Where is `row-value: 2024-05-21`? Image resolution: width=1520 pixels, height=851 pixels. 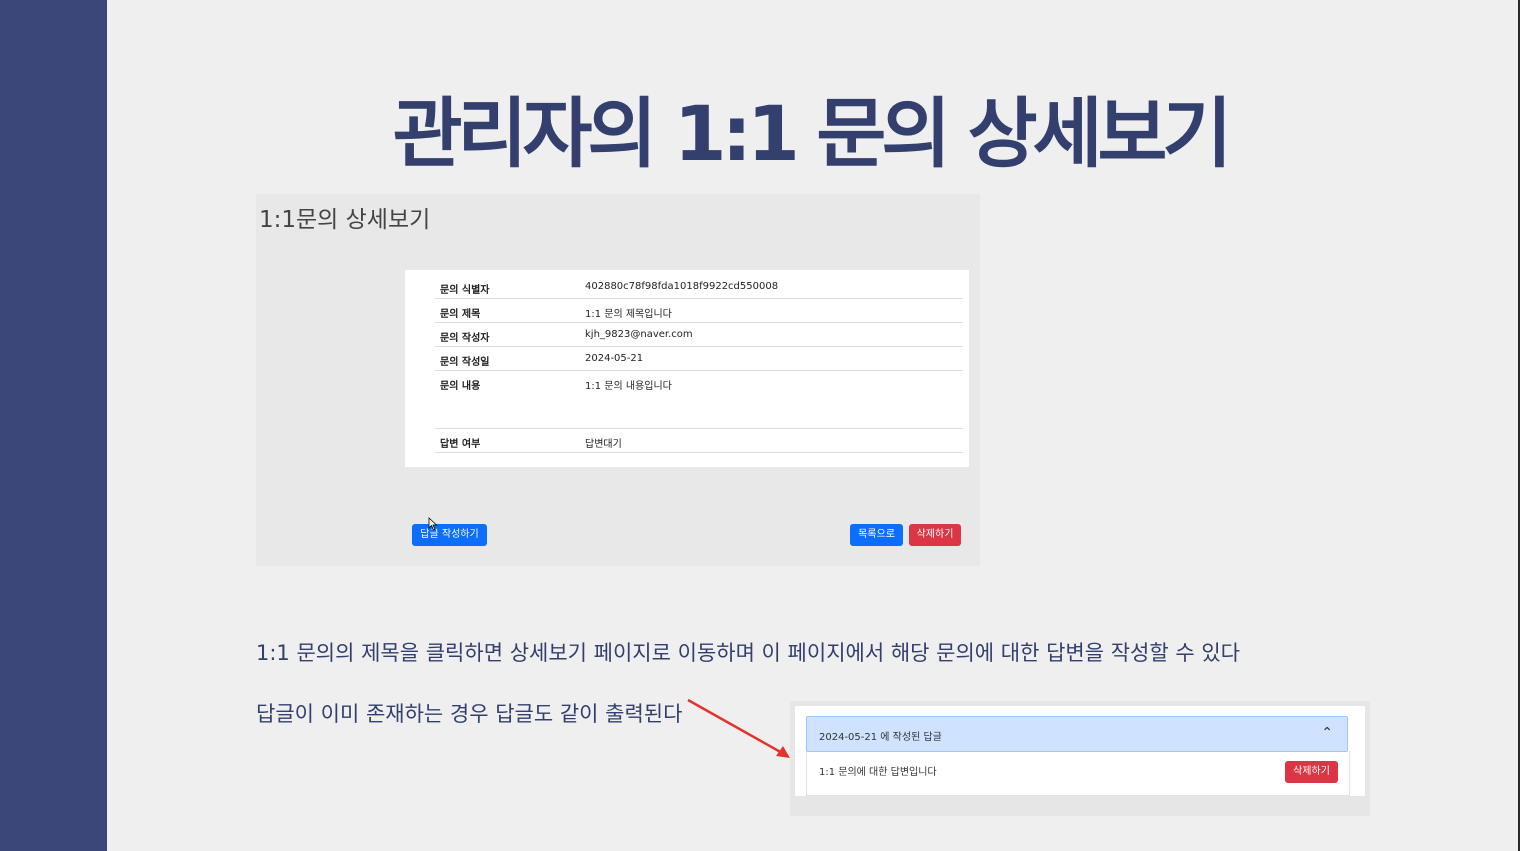 row-value: 2024-05-21 is located at coordinates (614, 358).